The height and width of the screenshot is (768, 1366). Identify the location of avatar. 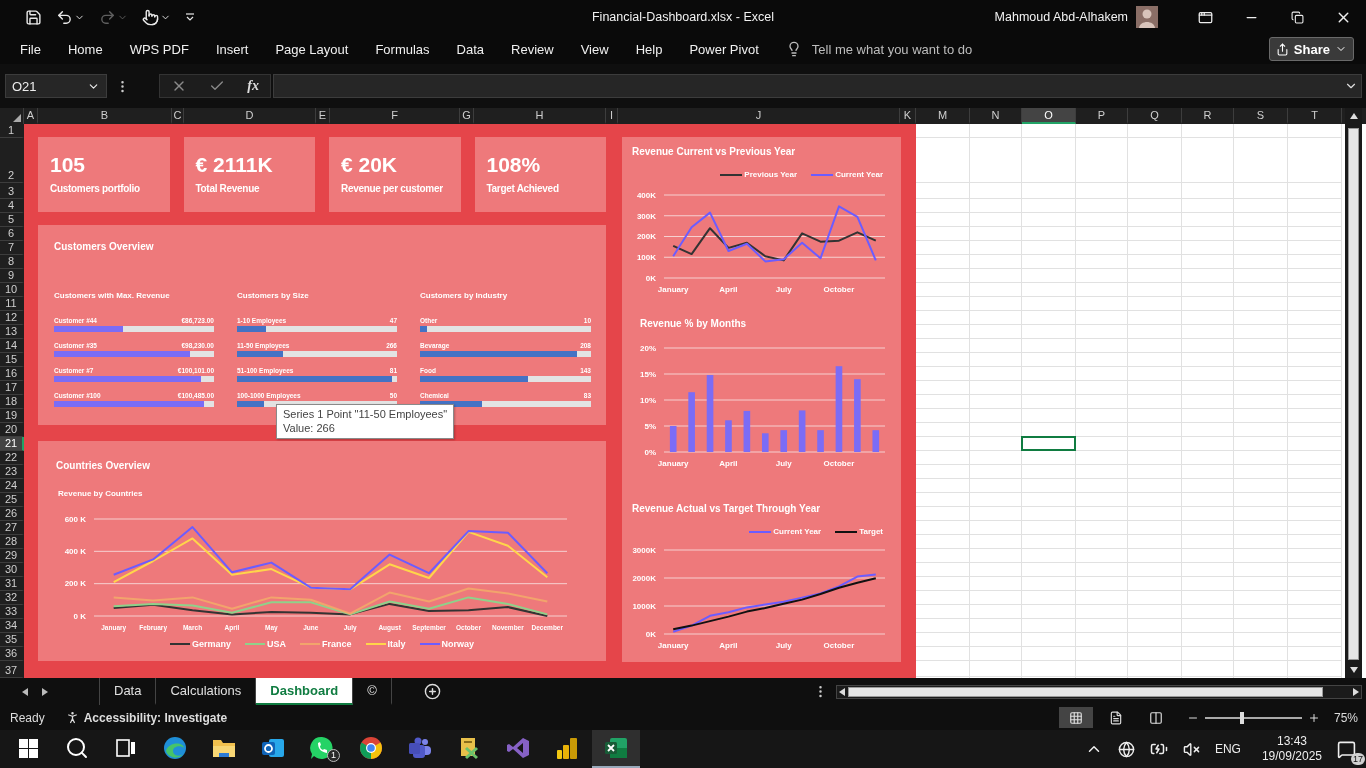
(1147, 17).